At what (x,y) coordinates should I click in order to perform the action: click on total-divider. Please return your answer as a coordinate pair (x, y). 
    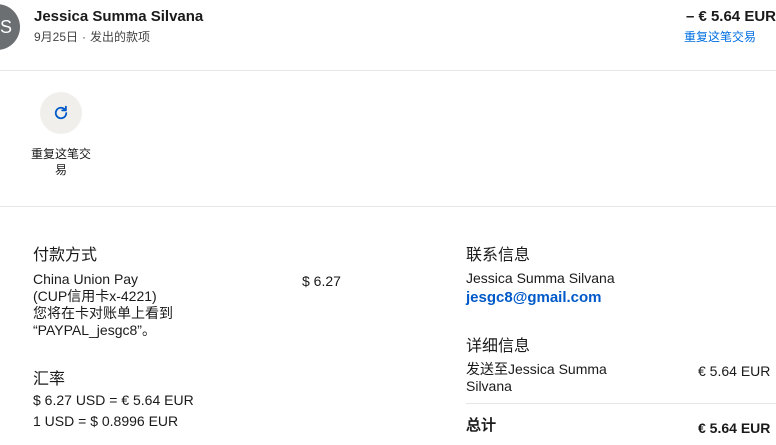
    Looking at the image, I should click on (621, 403).